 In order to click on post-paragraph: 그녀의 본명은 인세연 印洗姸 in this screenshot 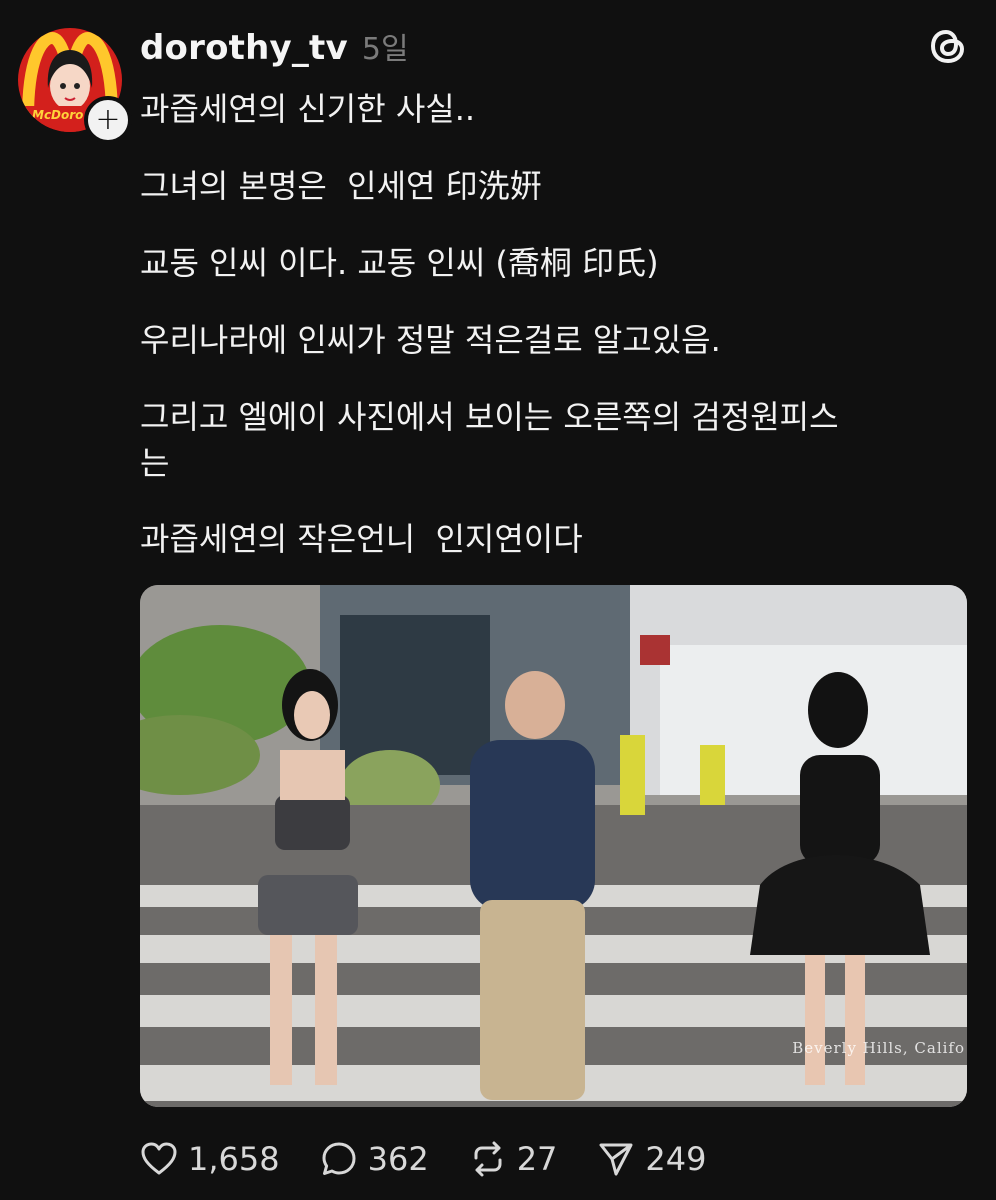, I will do `click(341, 186)`.